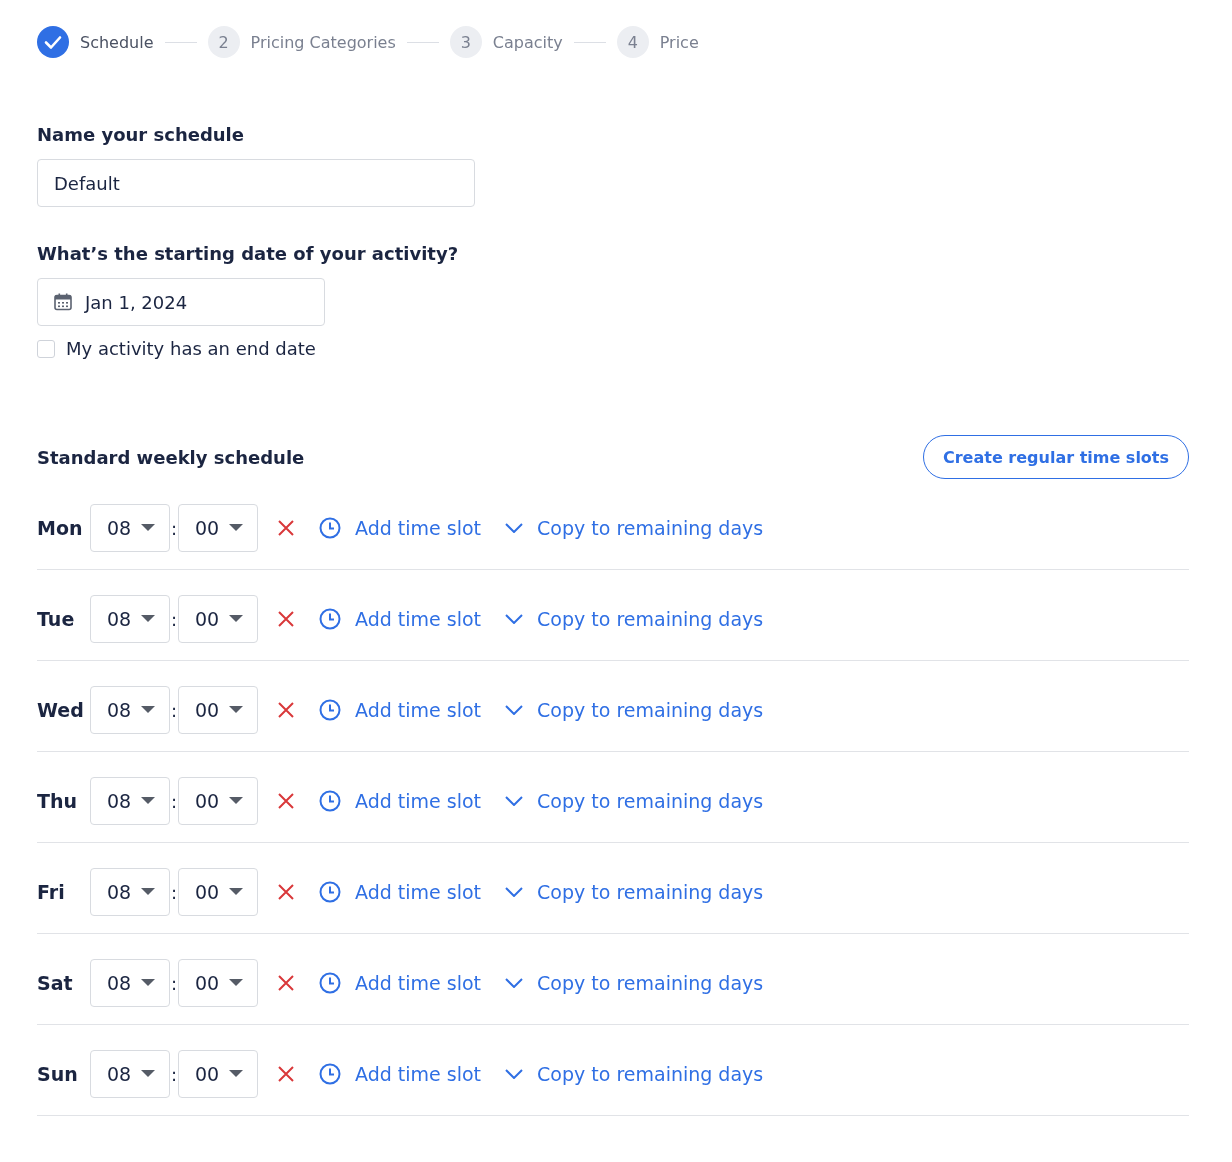 This screenshot has width=1232, height=1162. Describe the element at coordinates (323, 42) in the screenshot. I see `step-label: Pricing Categories` at that location.